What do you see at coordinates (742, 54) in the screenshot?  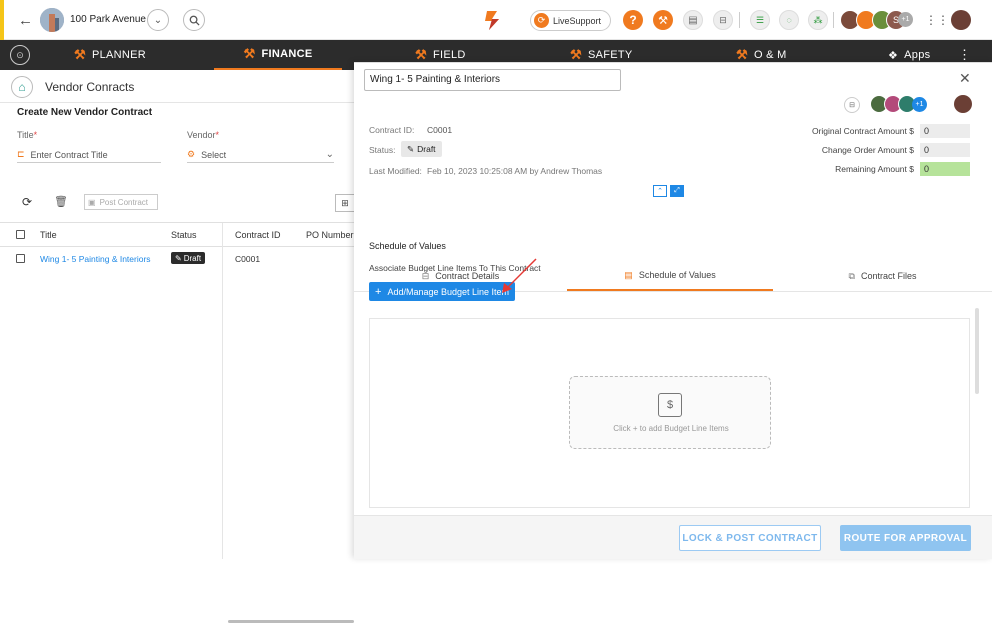 I see `om-icon: ⚒` at bounding box center [742, 54].